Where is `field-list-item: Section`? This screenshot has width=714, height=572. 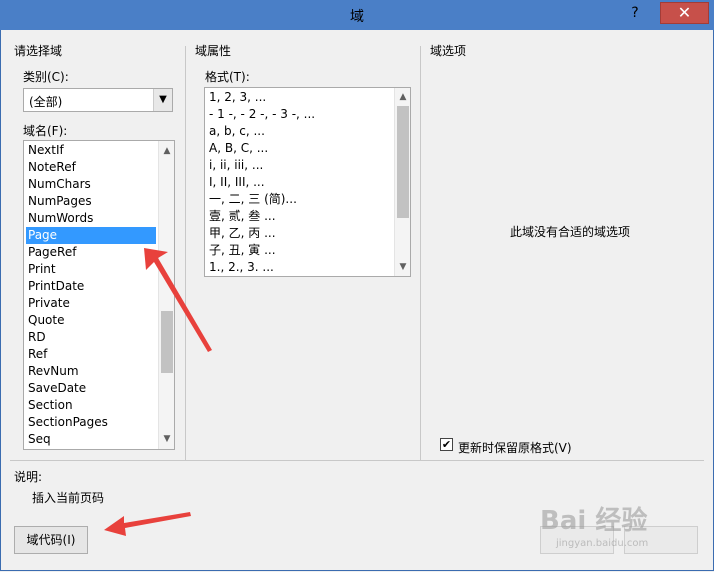
field-list-item: Section is located at coordinates (91, 405).